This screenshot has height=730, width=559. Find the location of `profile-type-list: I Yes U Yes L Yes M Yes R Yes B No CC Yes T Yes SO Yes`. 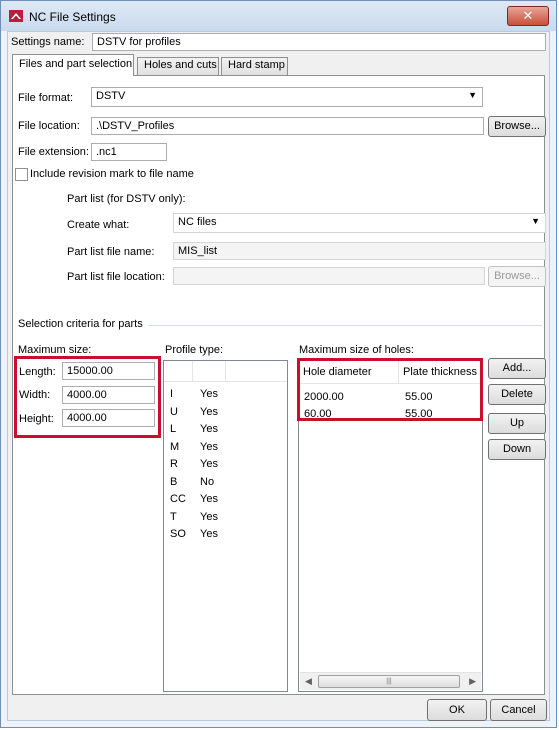

profile-type-list: I Yes U Yes L Yes M Yes R Yes B No CC Yes T Yes SO Yes is located at coordinates (225, 526).